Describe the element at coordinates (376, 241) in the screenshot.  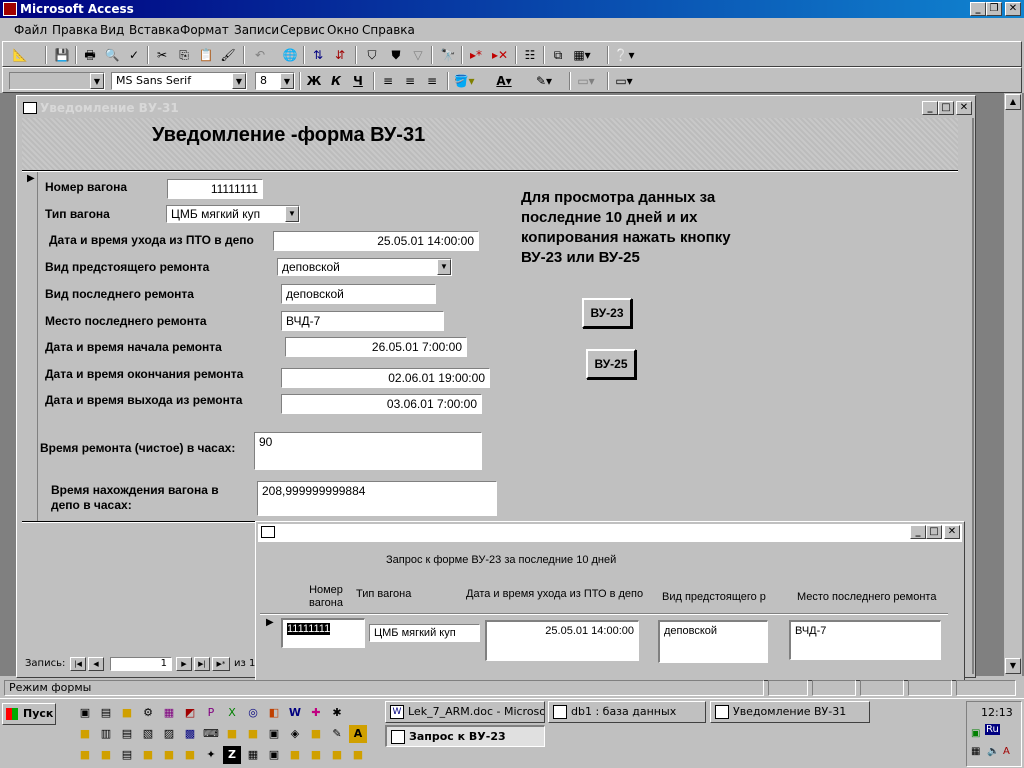
I see `departure-field: 25.05.01 14:00:00` at that location.